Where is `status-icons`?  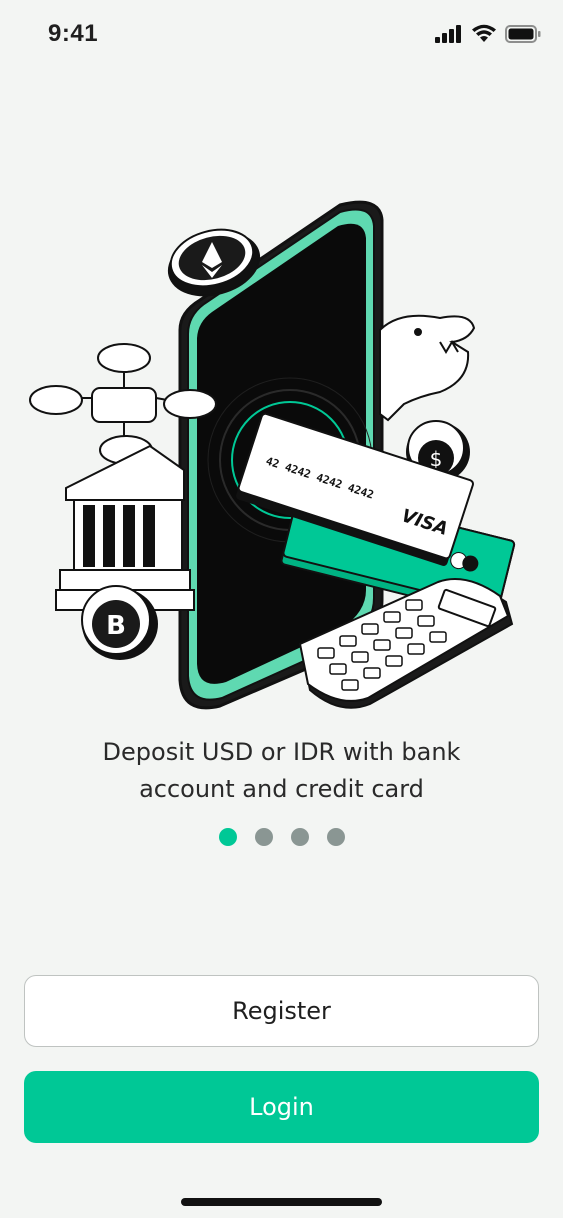 status-icons is located at coordinates (488, 33).